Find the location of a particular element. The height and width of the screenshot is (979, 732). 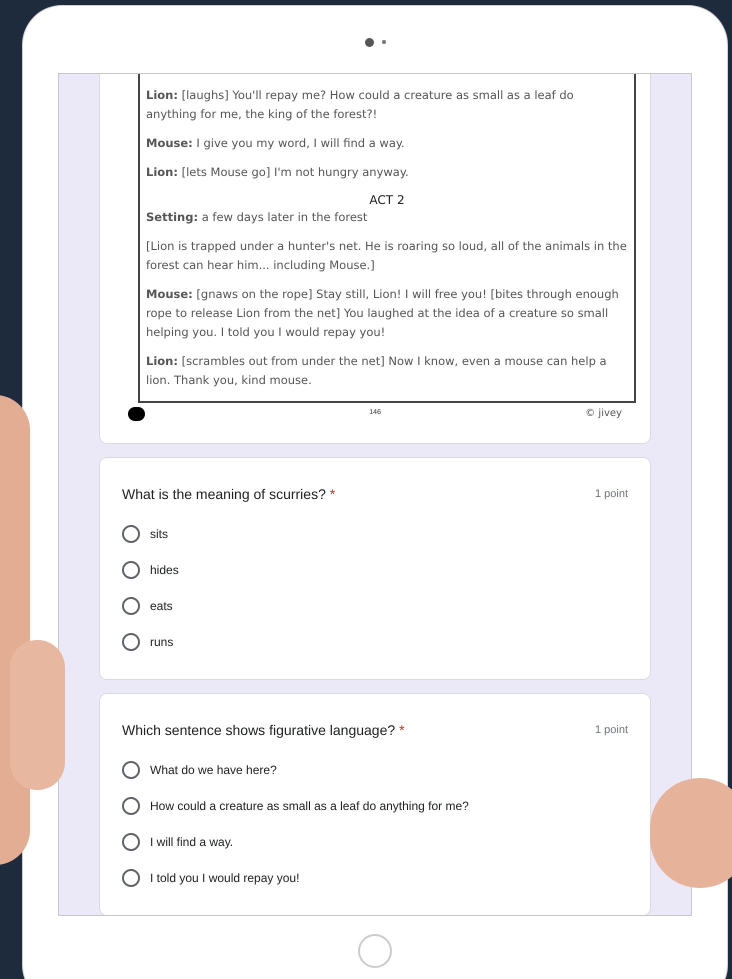

radio-option: eats is located at coordinates (375, 606).